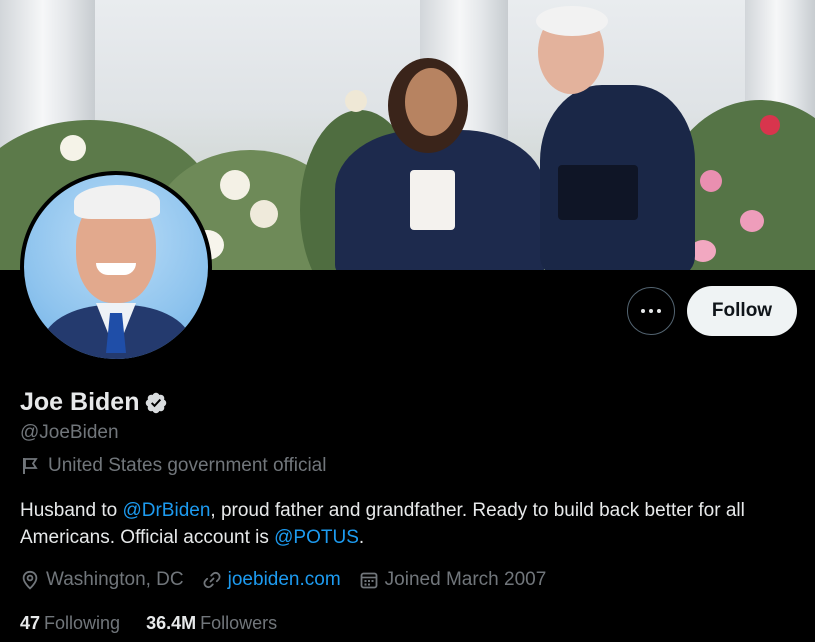  Describe the element at coordinates (115, 579) in the screenshot. I see `location-text: Washington, DC` at that location.